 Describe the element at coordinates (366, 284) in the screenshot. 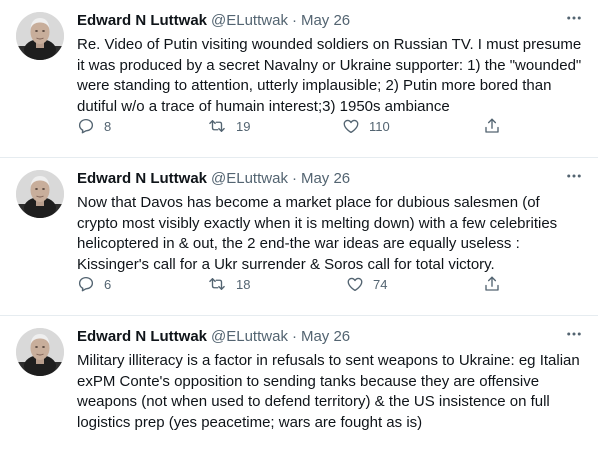

I see `like-button: 74` at that location.